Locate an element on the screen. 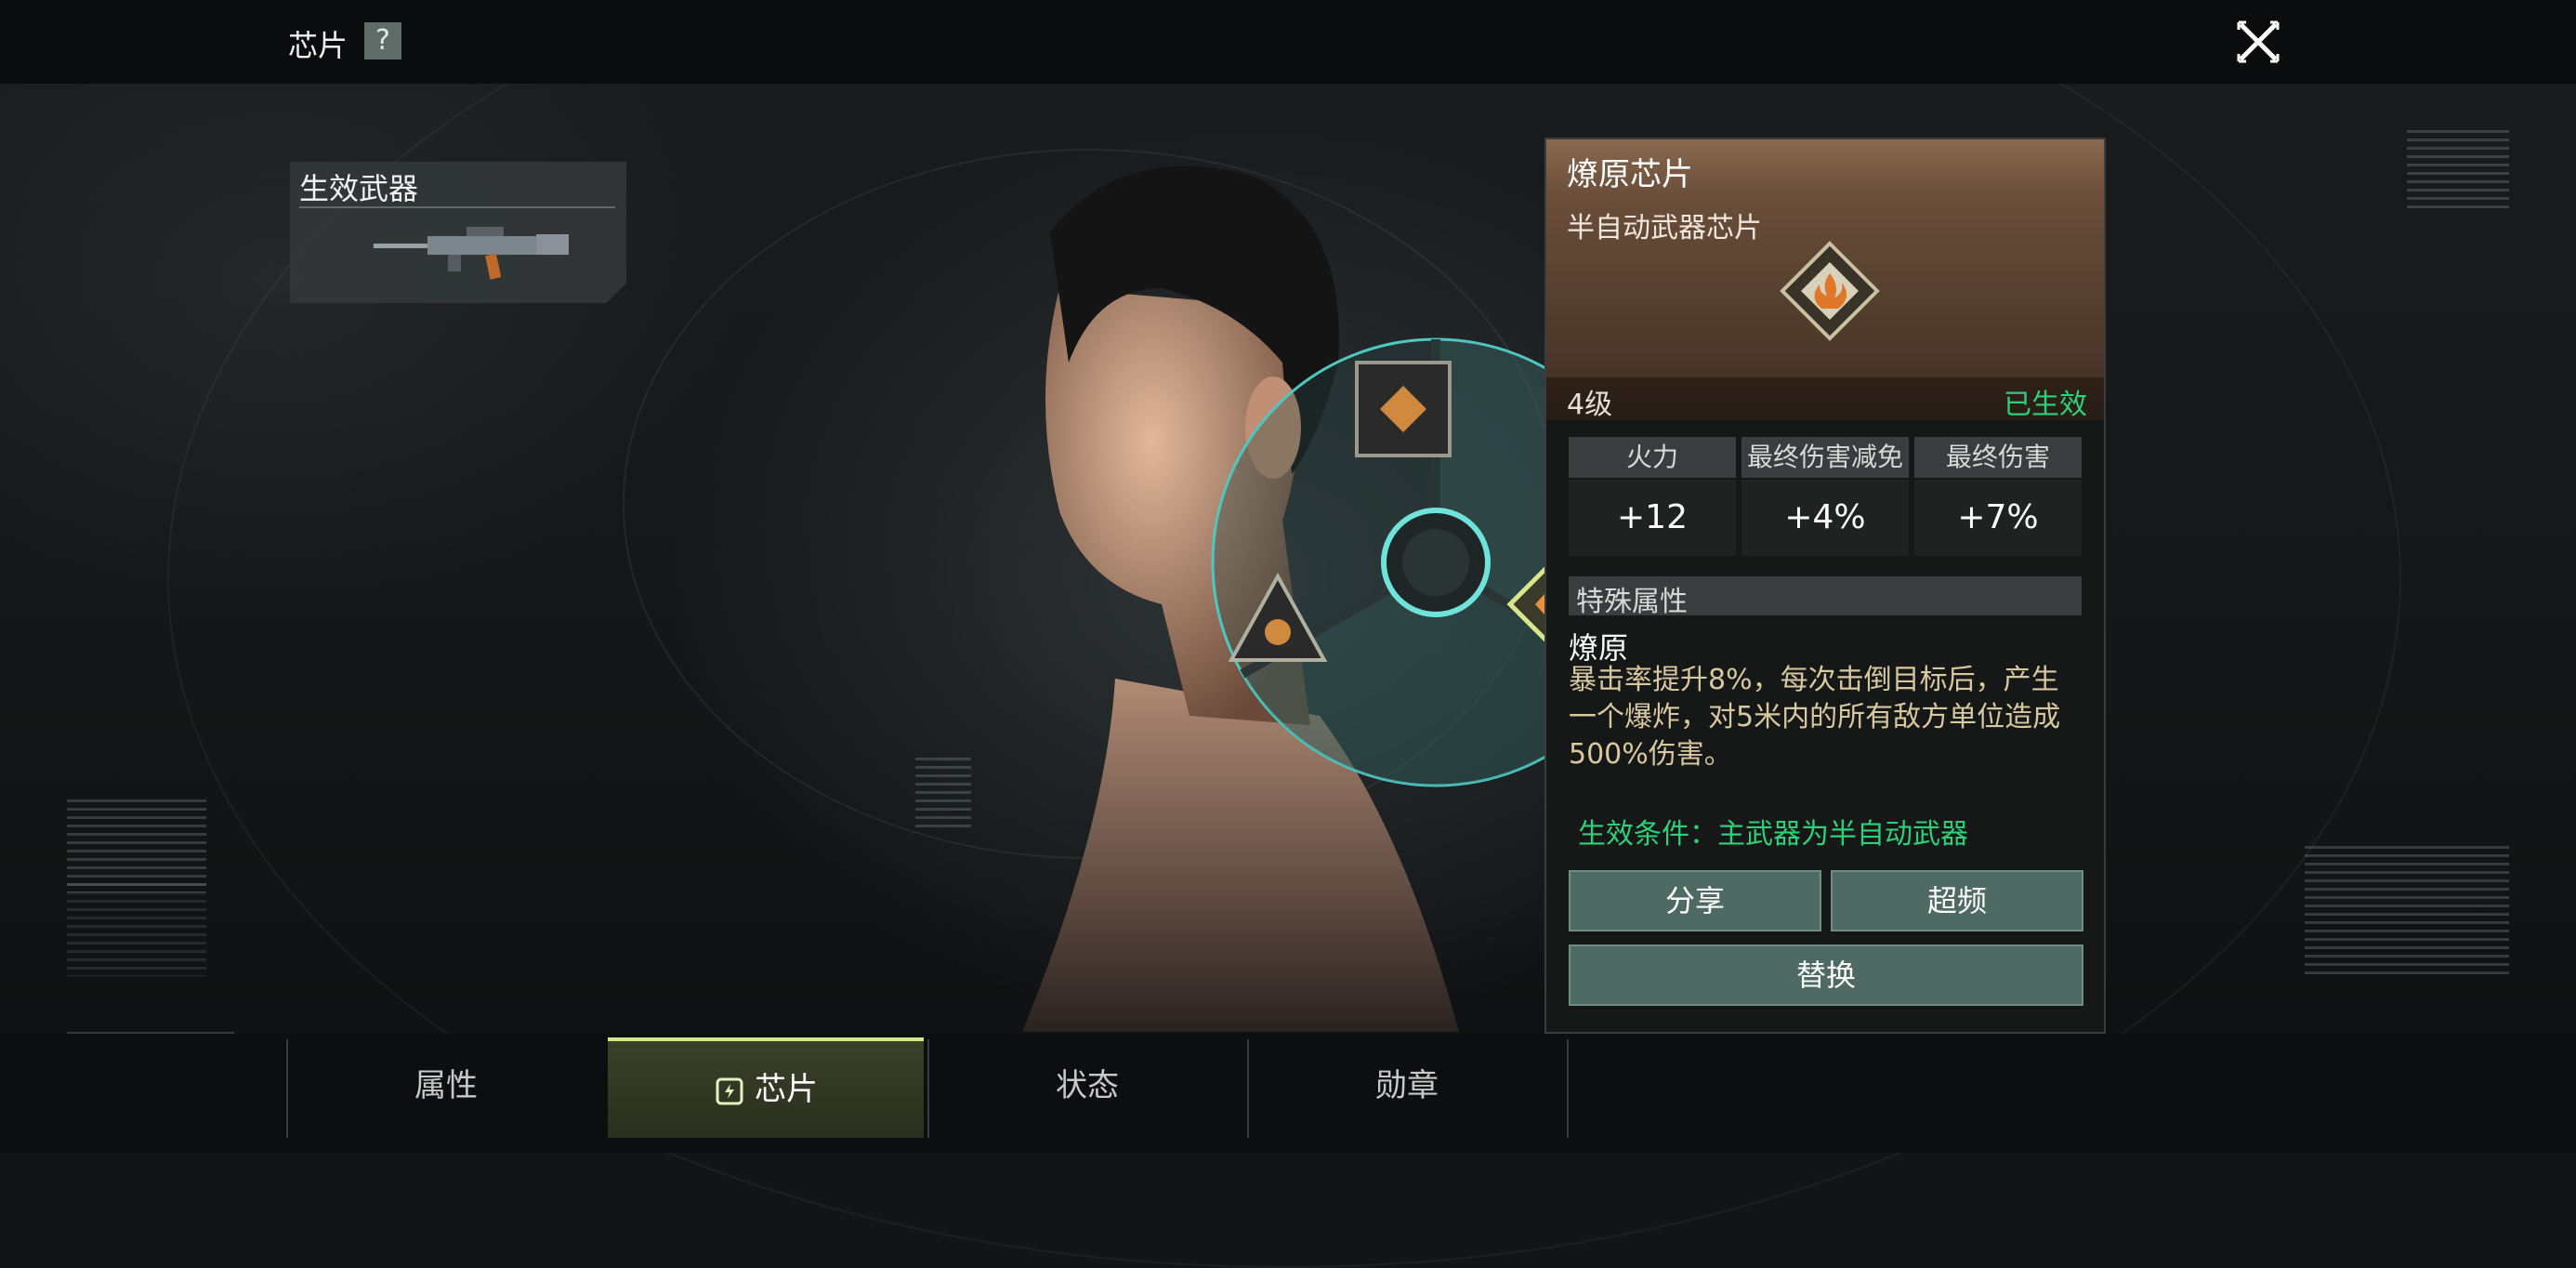 Image resolution: width=2576 pixels, height=1268 pixels. stat-label: 最终伤害减免 is located at coordinates (1825, 457).